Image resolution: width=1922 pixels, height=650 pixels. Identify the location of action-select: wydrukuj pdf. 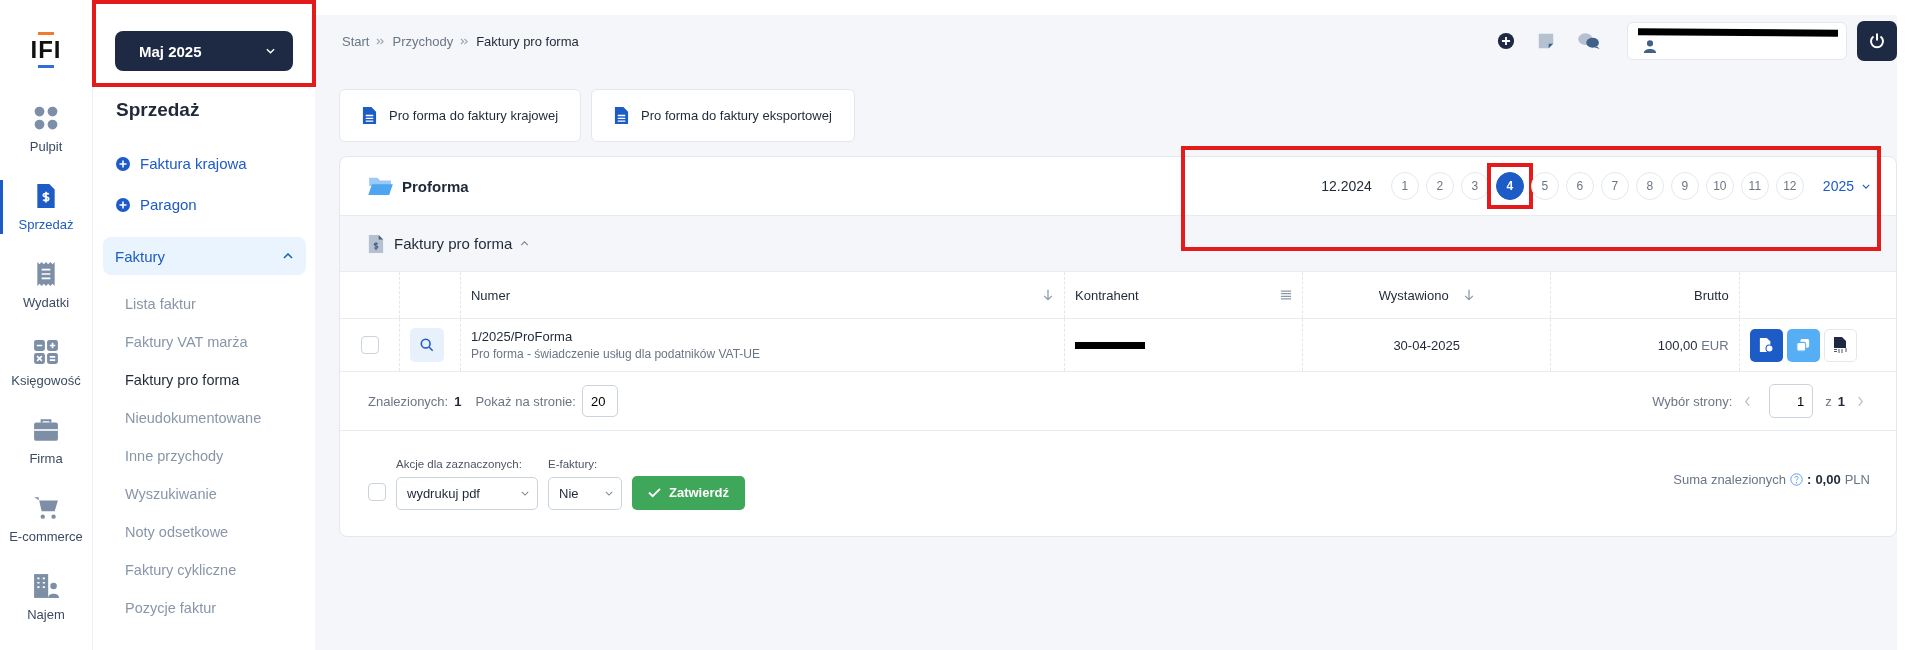
(467, 493).